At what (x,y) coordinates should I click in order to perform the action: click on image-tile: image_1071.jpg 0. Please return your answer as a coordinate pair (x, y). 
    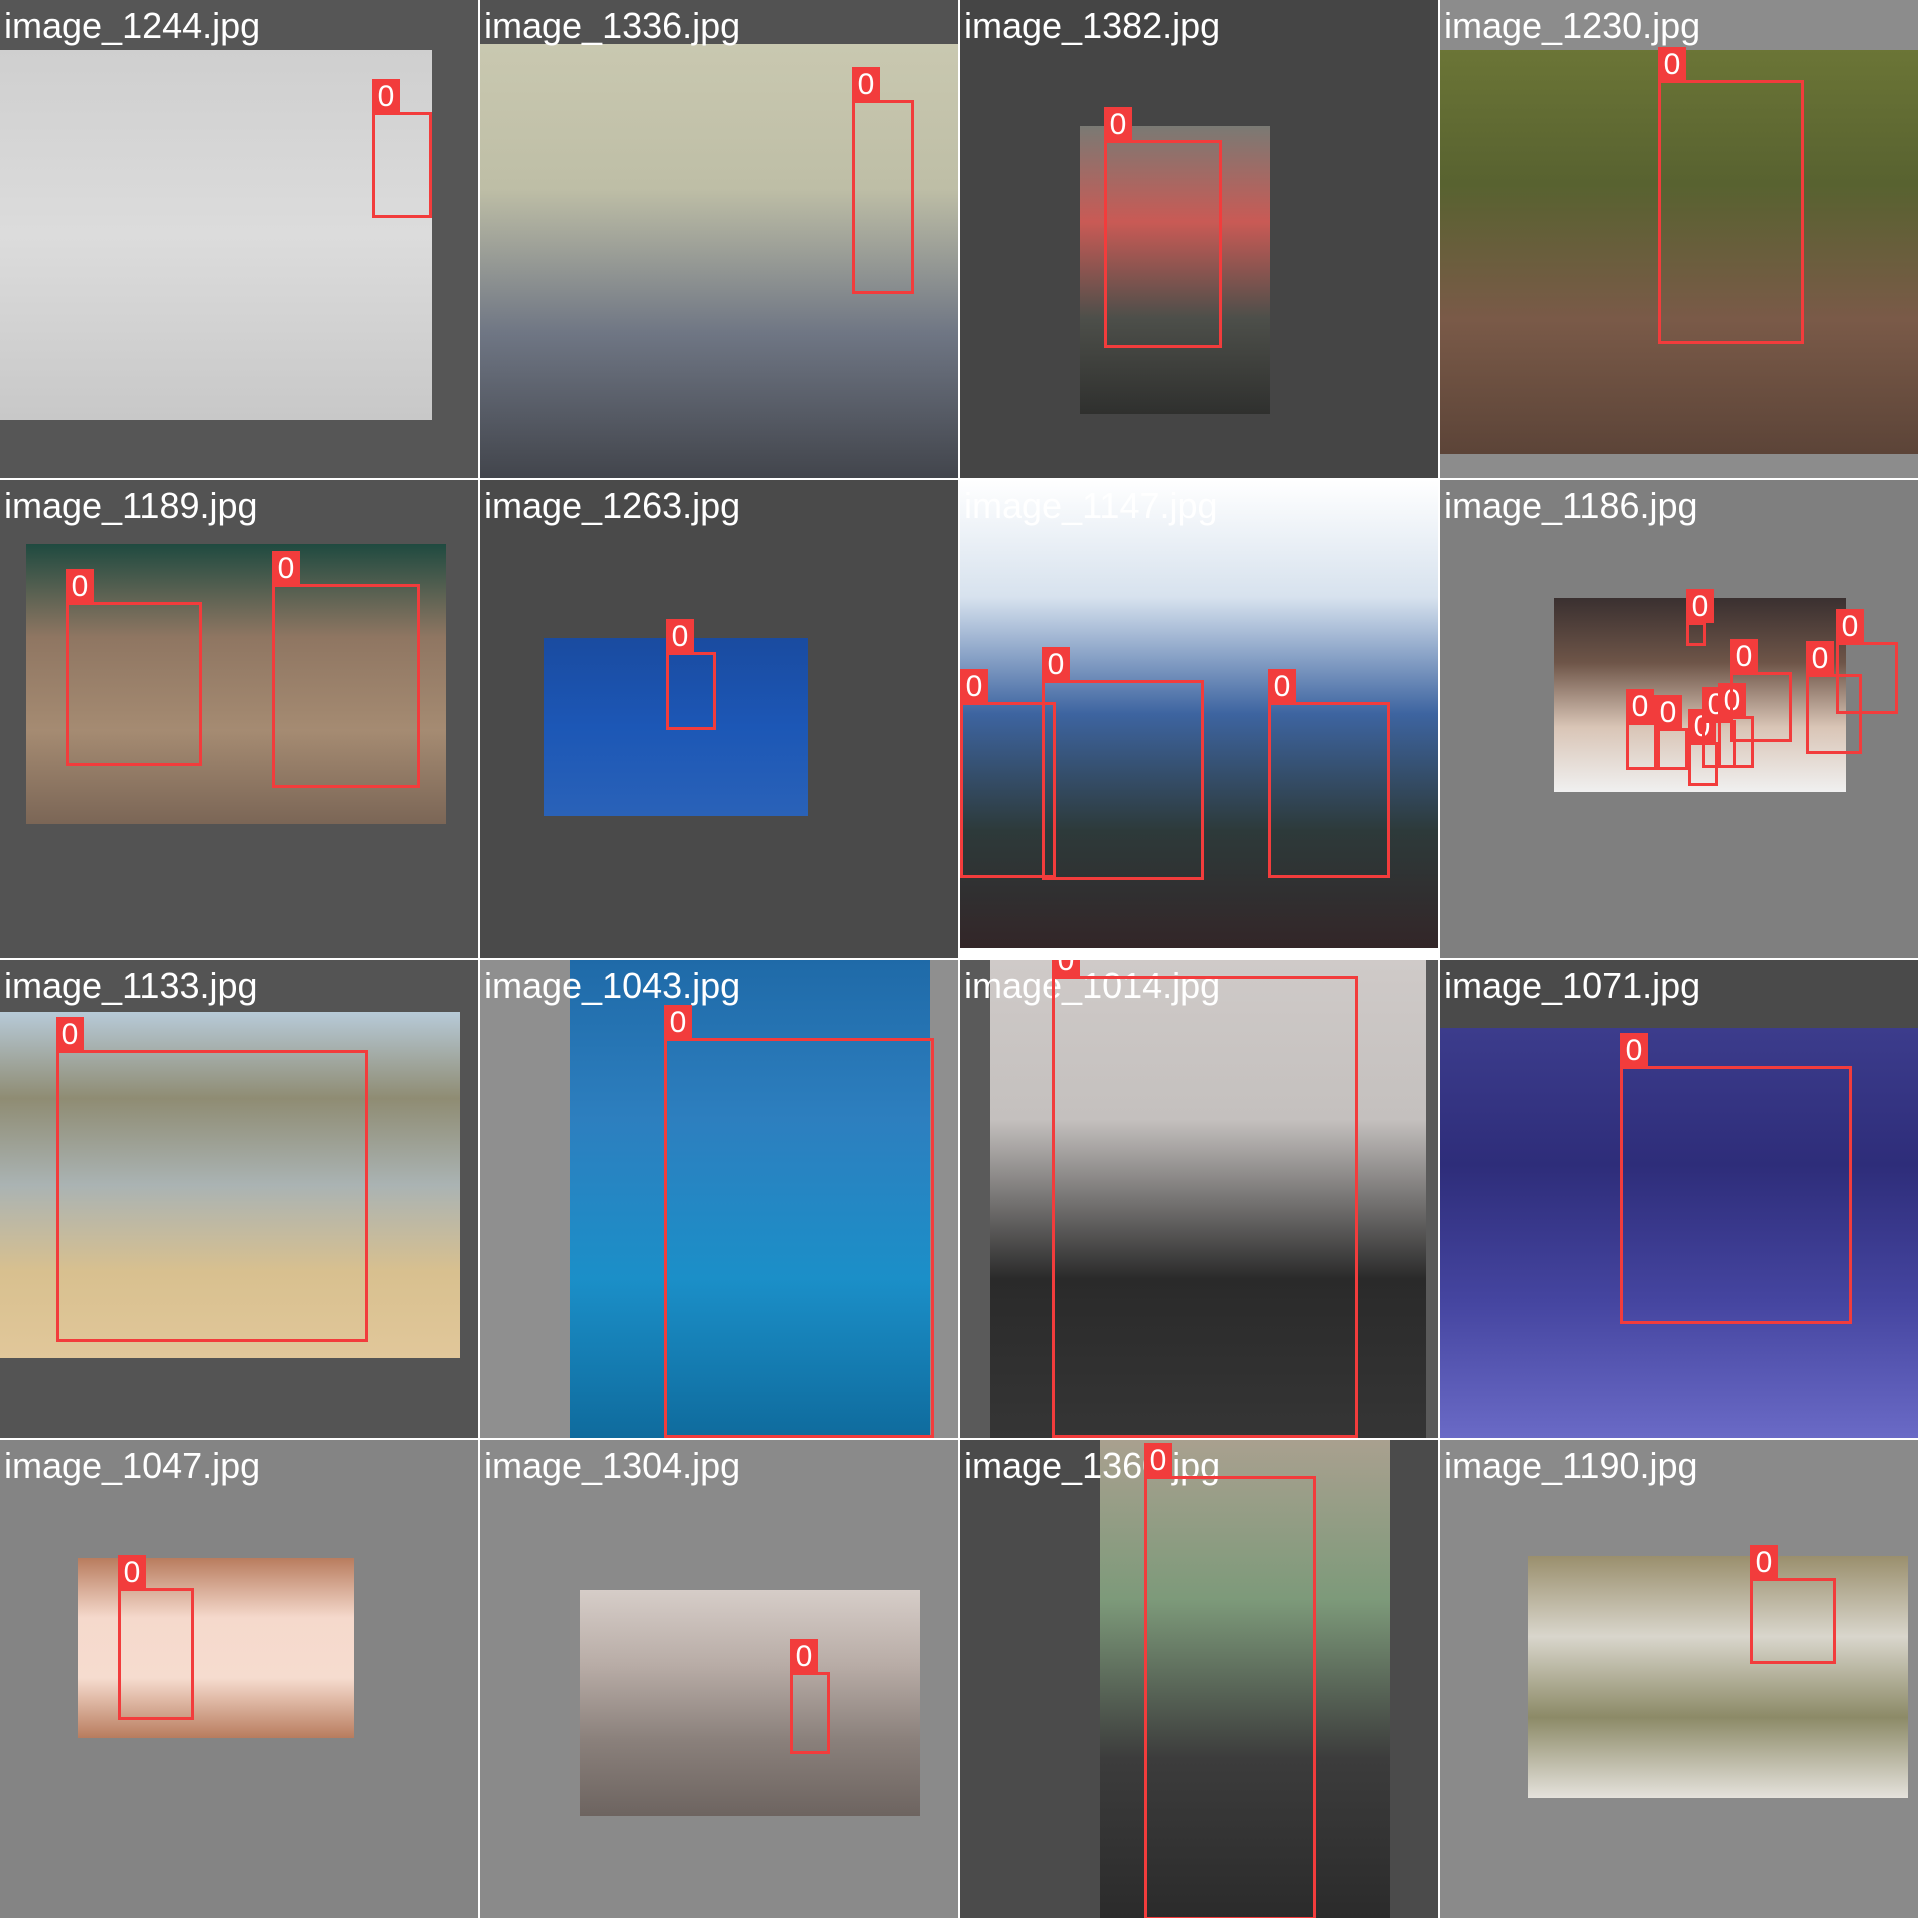
    Looking at the image, I should click on (1679, 1199).